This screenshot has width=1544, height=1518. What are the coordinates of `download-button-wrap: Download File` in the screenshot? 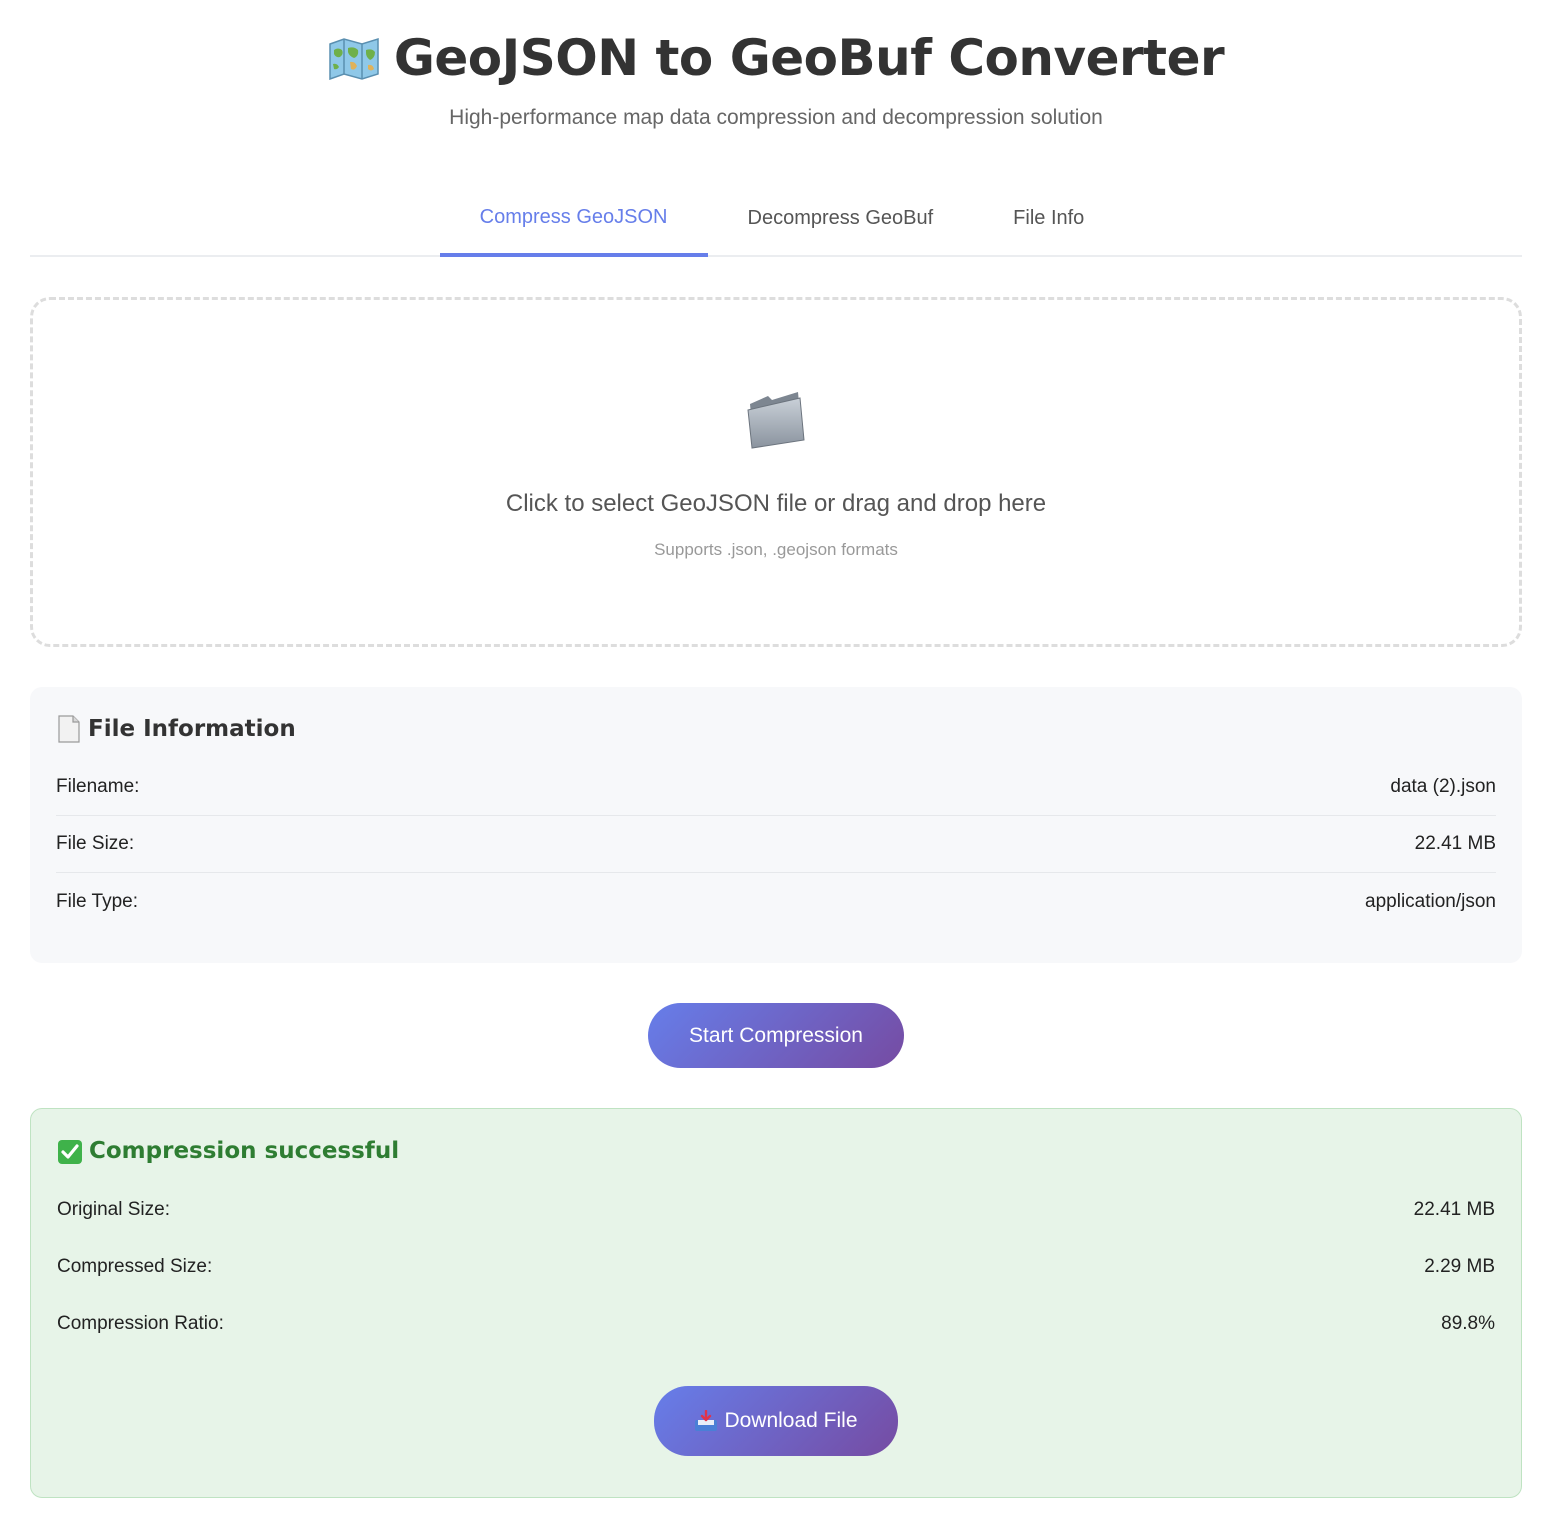 It's located at (776, 1404).